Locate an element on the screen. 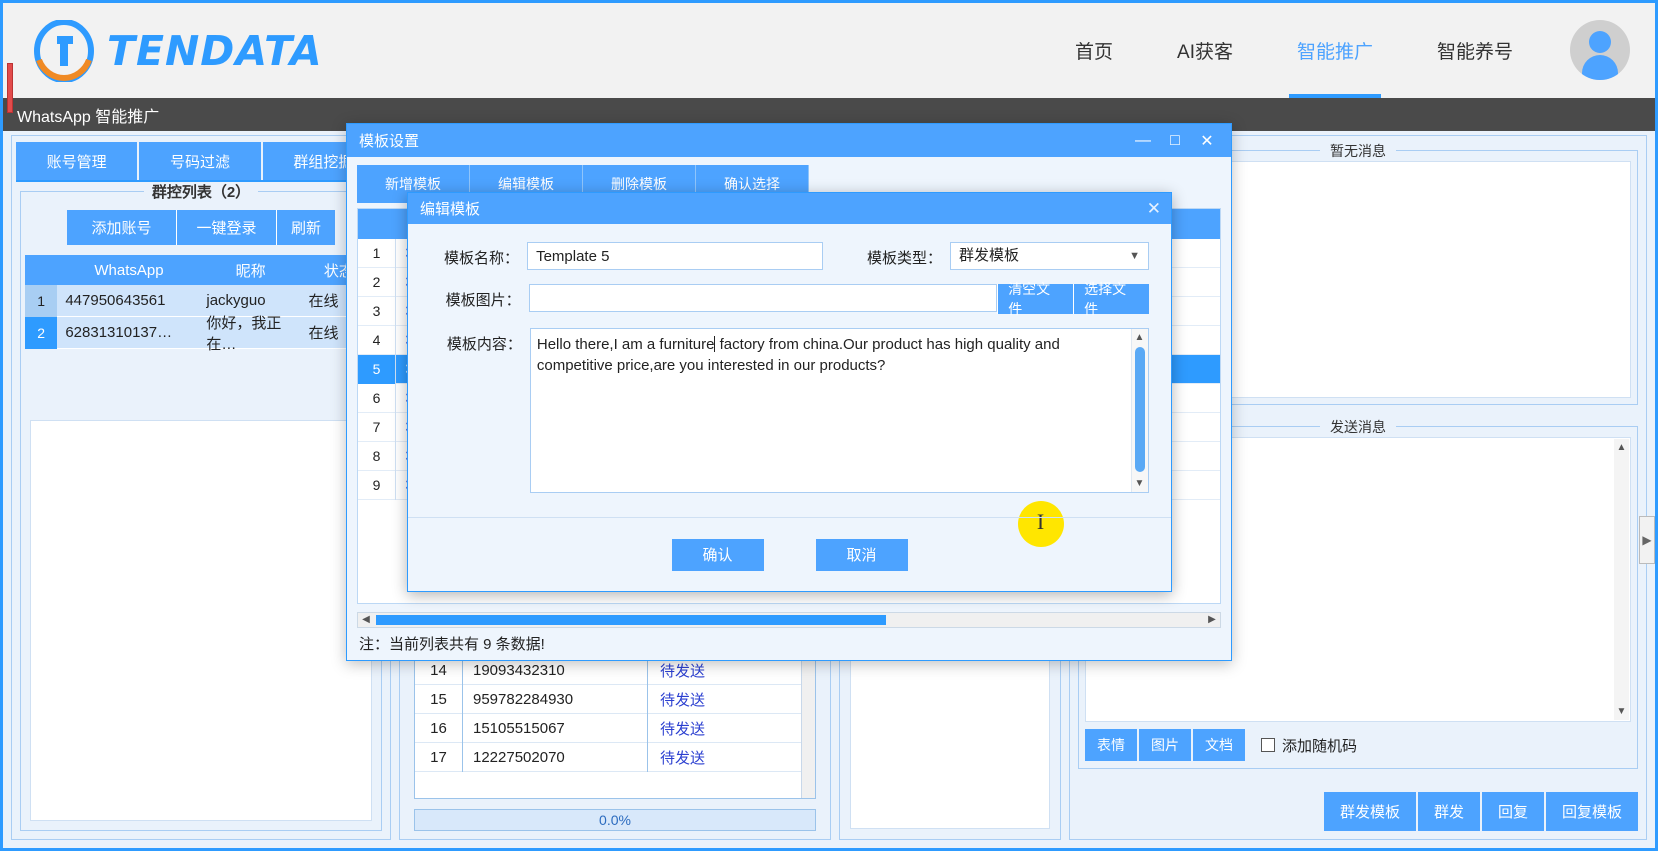 This screenshot has height=851, width=1658. tab-account-management: 账号管理 is located at coordinates (77, 161).